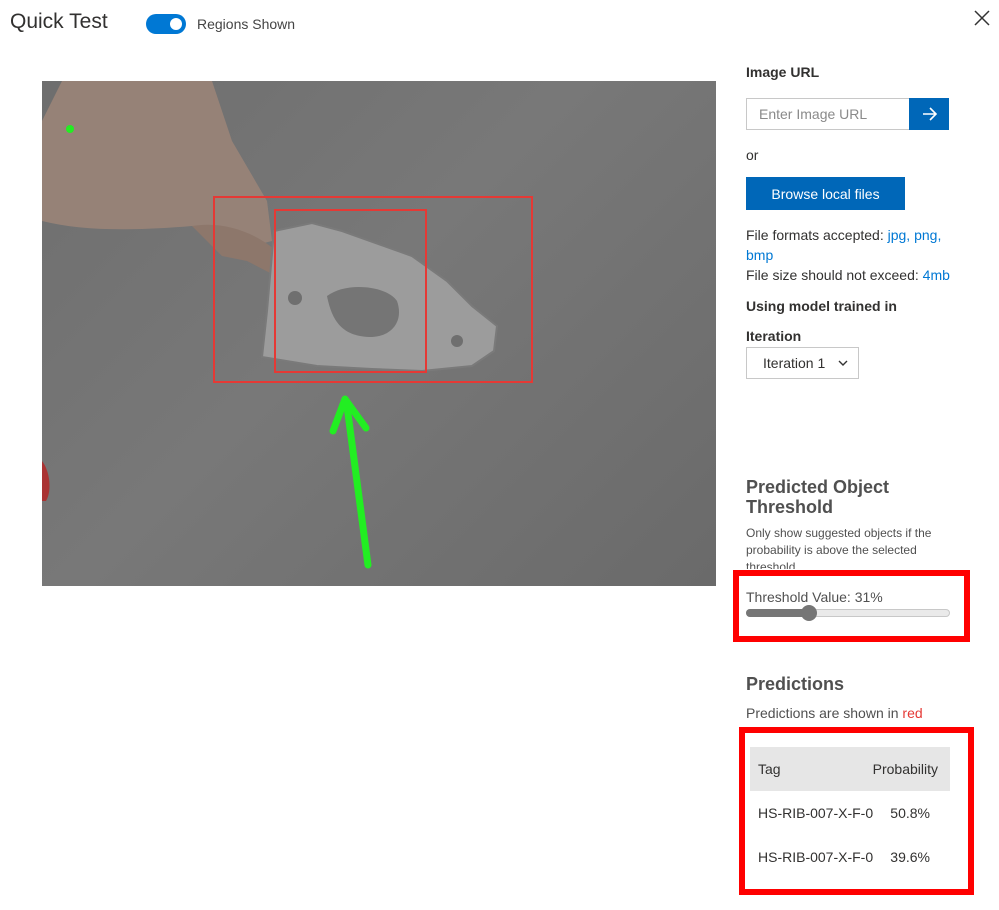 This screenshot has width=999, height=910. I want to click on url-submit-button, so click(929, 114).